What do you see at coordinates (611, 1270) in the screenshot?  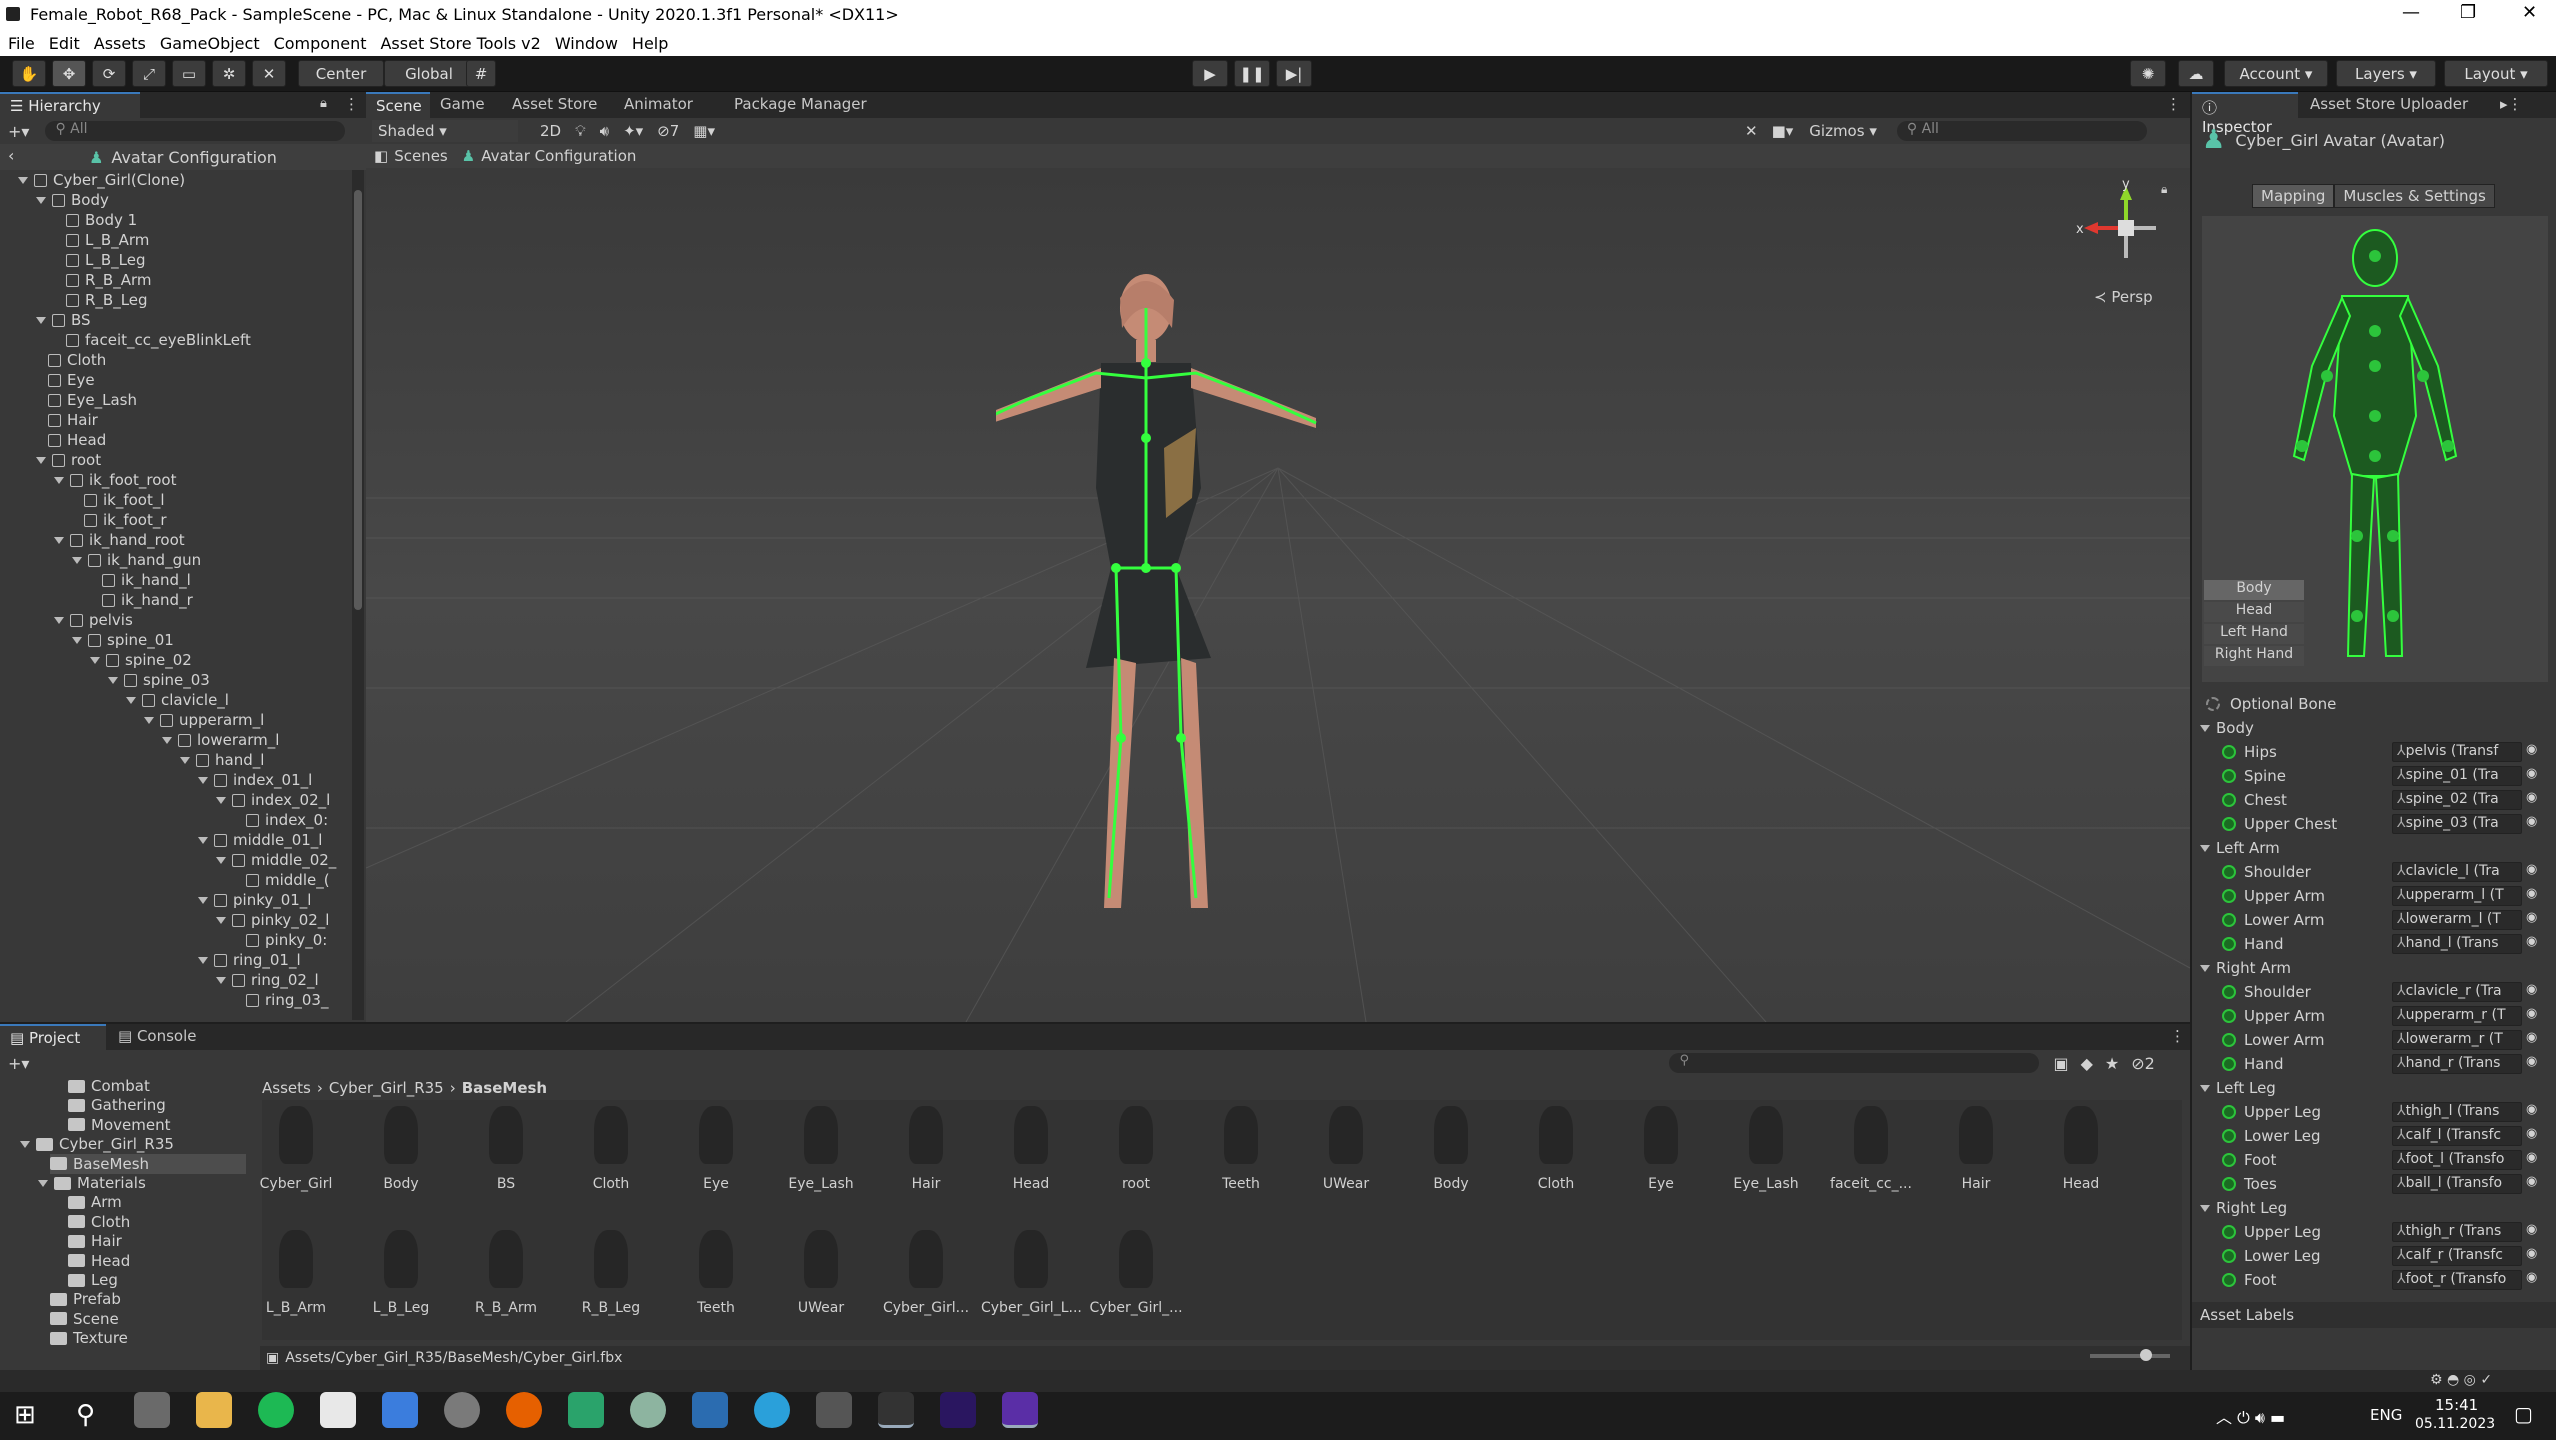 I see `asset-item: R_B_Leg` at bounding box center [611, 1270].